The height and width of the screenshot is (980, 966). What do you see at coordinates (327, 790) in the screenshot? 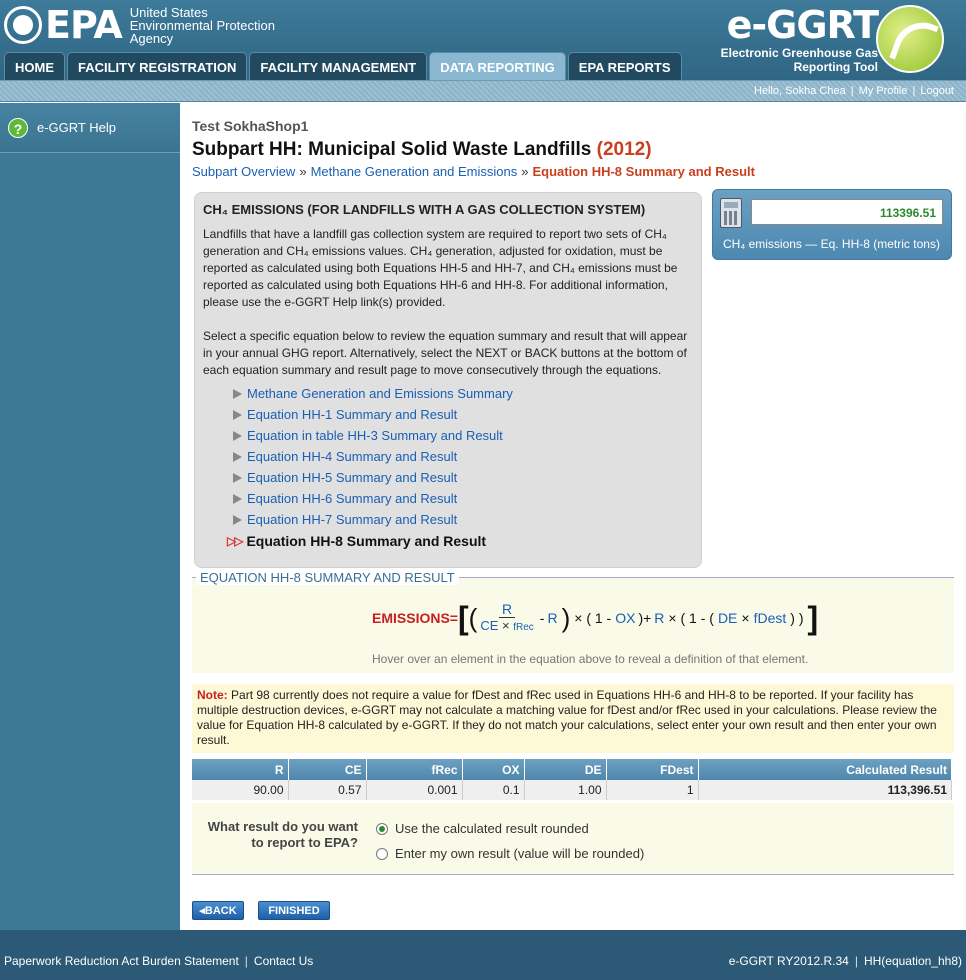
I see `cell-ce: 0.57` at bounding box center [327, 790].